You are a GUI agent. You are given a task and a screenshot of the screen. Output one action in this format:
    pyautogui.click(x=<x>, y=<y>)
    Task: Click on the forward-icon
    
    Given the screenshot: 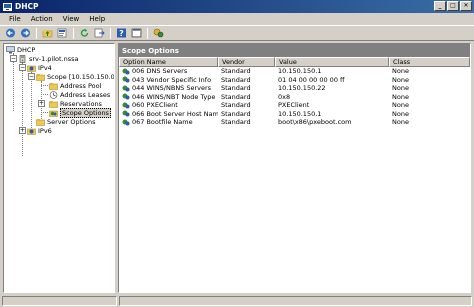 What is the action you would take?
    pyautogui.click(x=25, y=33)
    